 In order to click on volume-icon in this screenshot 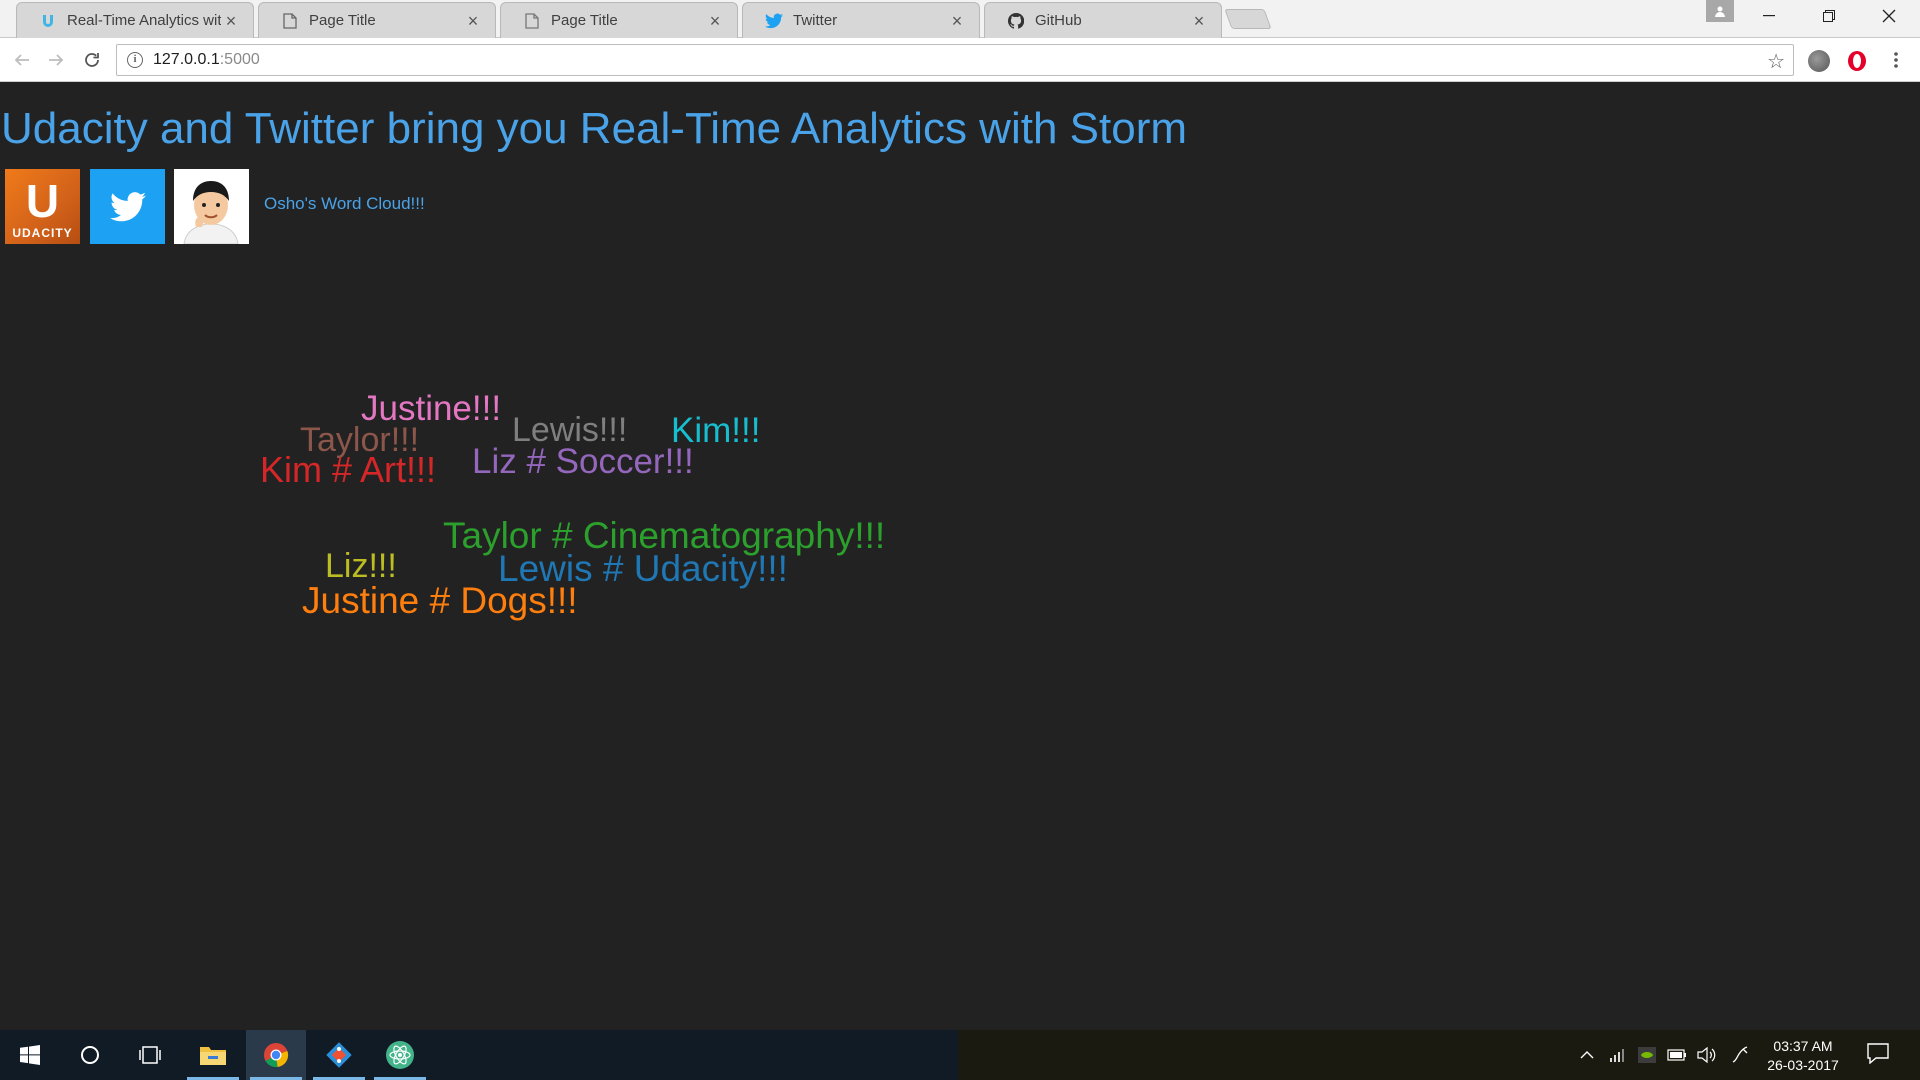, I will do `click(1707, 1055)`.